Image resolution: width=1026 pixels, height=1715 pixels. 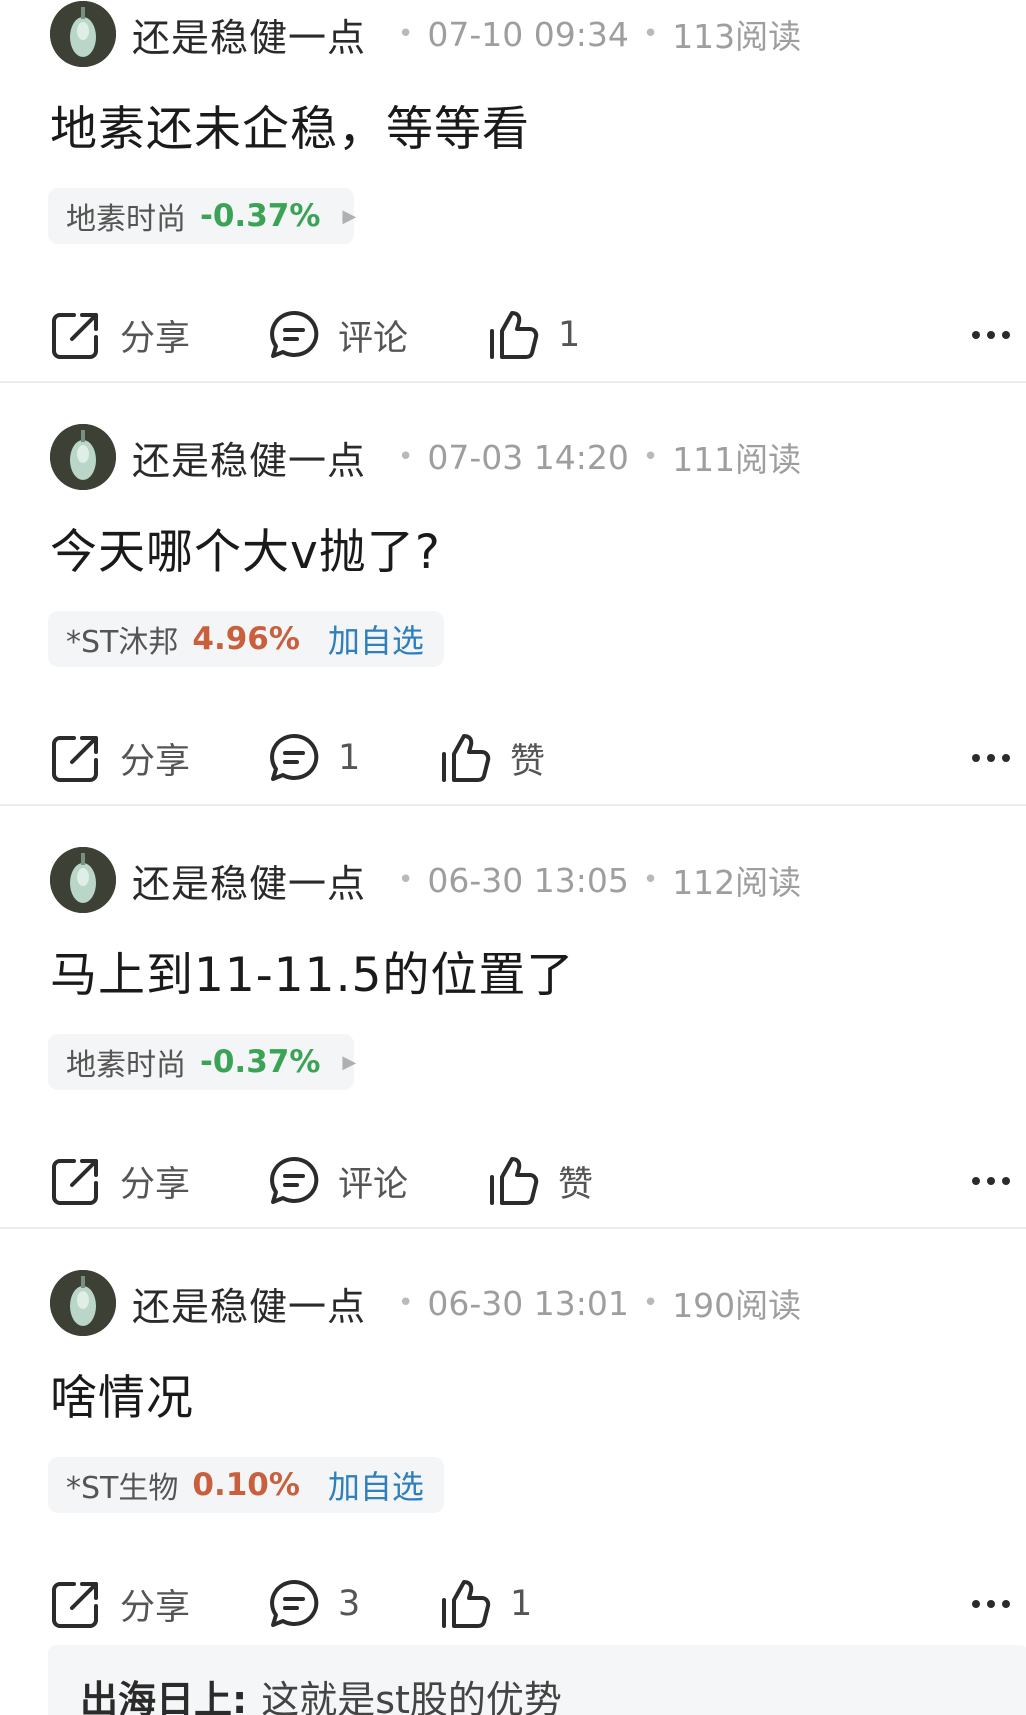 I want to click on post-meta: • 06-30 13:05 • 112阅读, so click(x=592, y=880).